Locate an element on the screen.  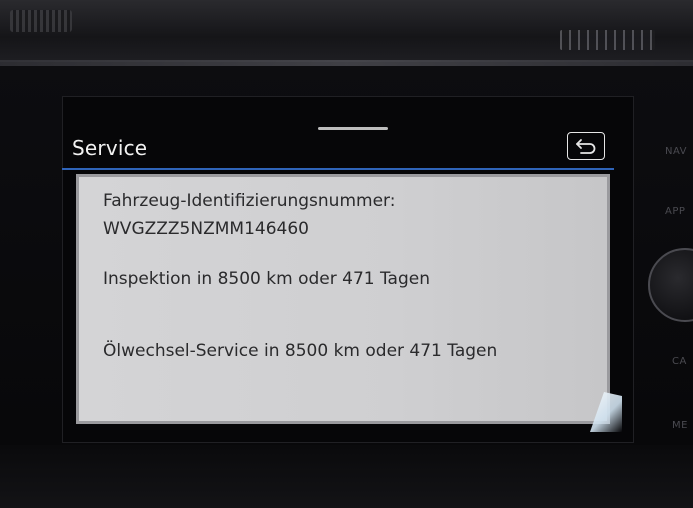
menu-hardware-button: ME is located at coordinates (680, 425).